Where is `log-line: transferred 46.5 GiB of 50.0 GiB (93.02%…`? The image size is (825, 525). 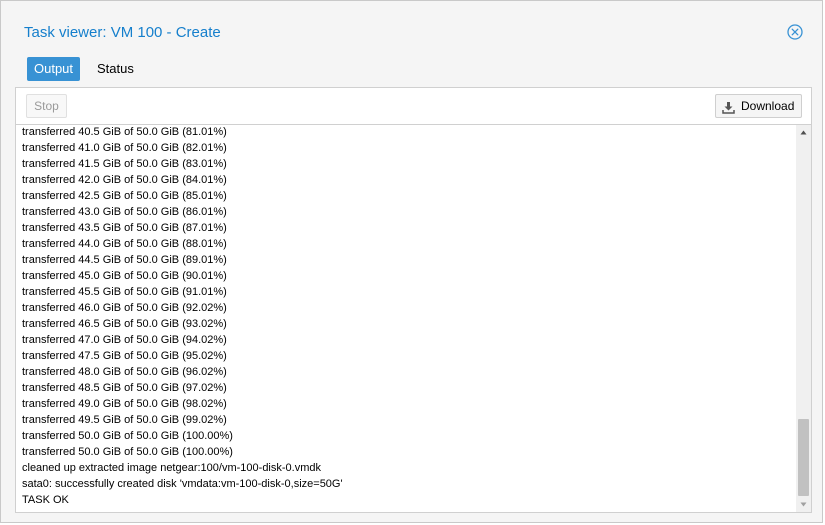 log-line: transferred 46.5 GiB of 50.0 GiB (93.02%… is located at coordinates (124, 324).